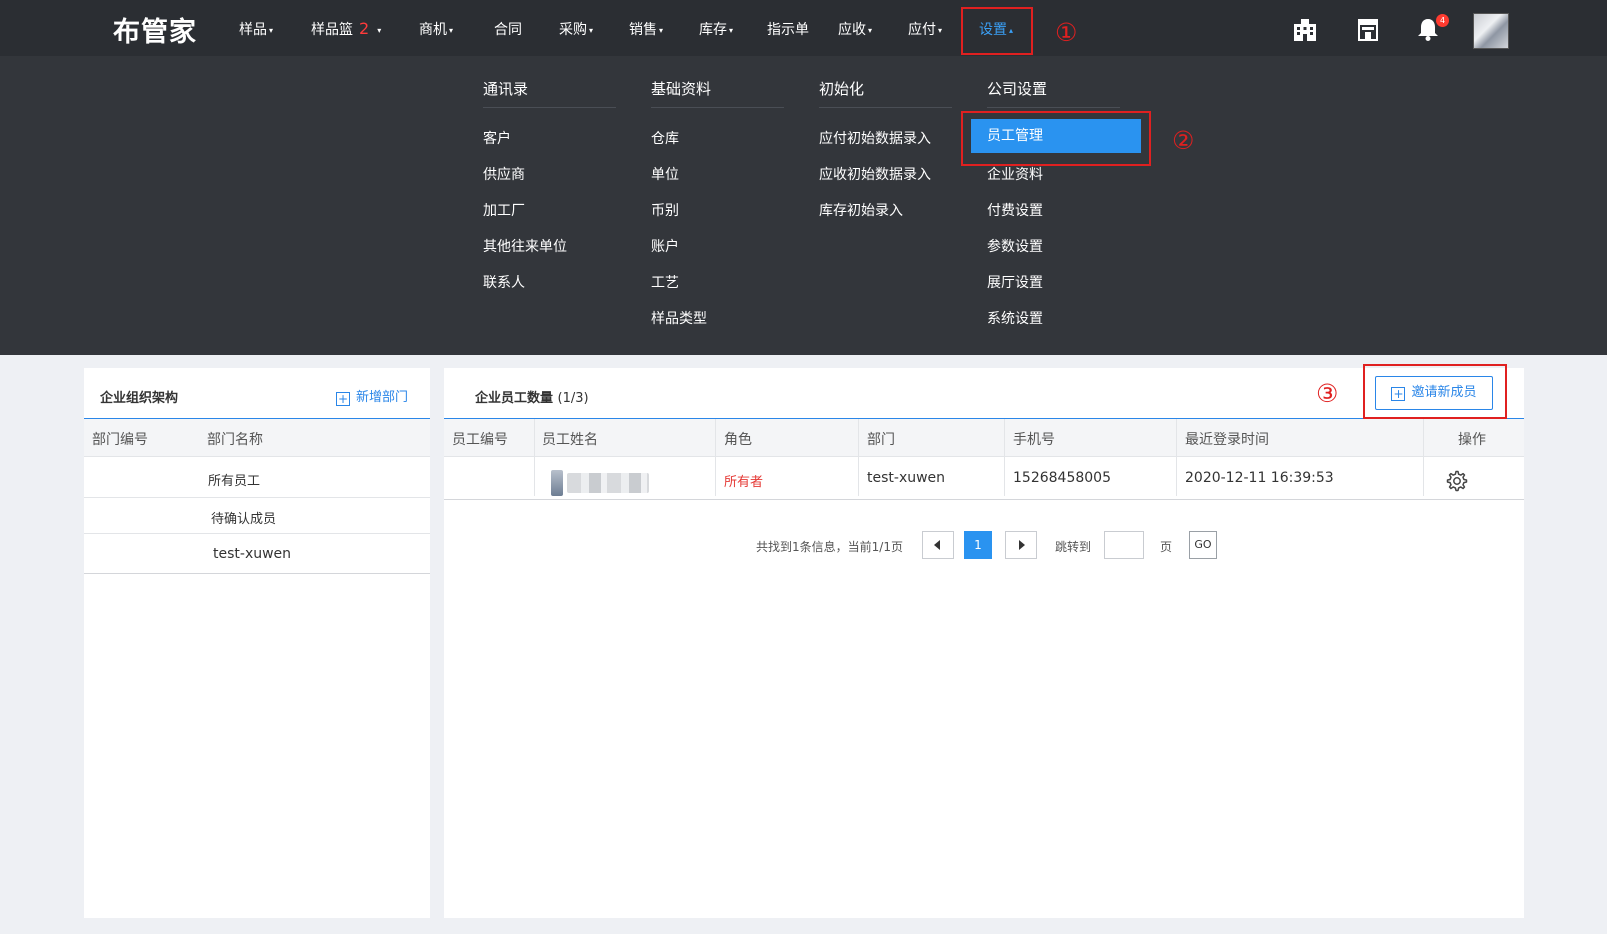 Image resolution: width=1607 pixels, height=934 pixels. I want to click on menu-item-other-units: 其他往来单位, so click(525, 246).